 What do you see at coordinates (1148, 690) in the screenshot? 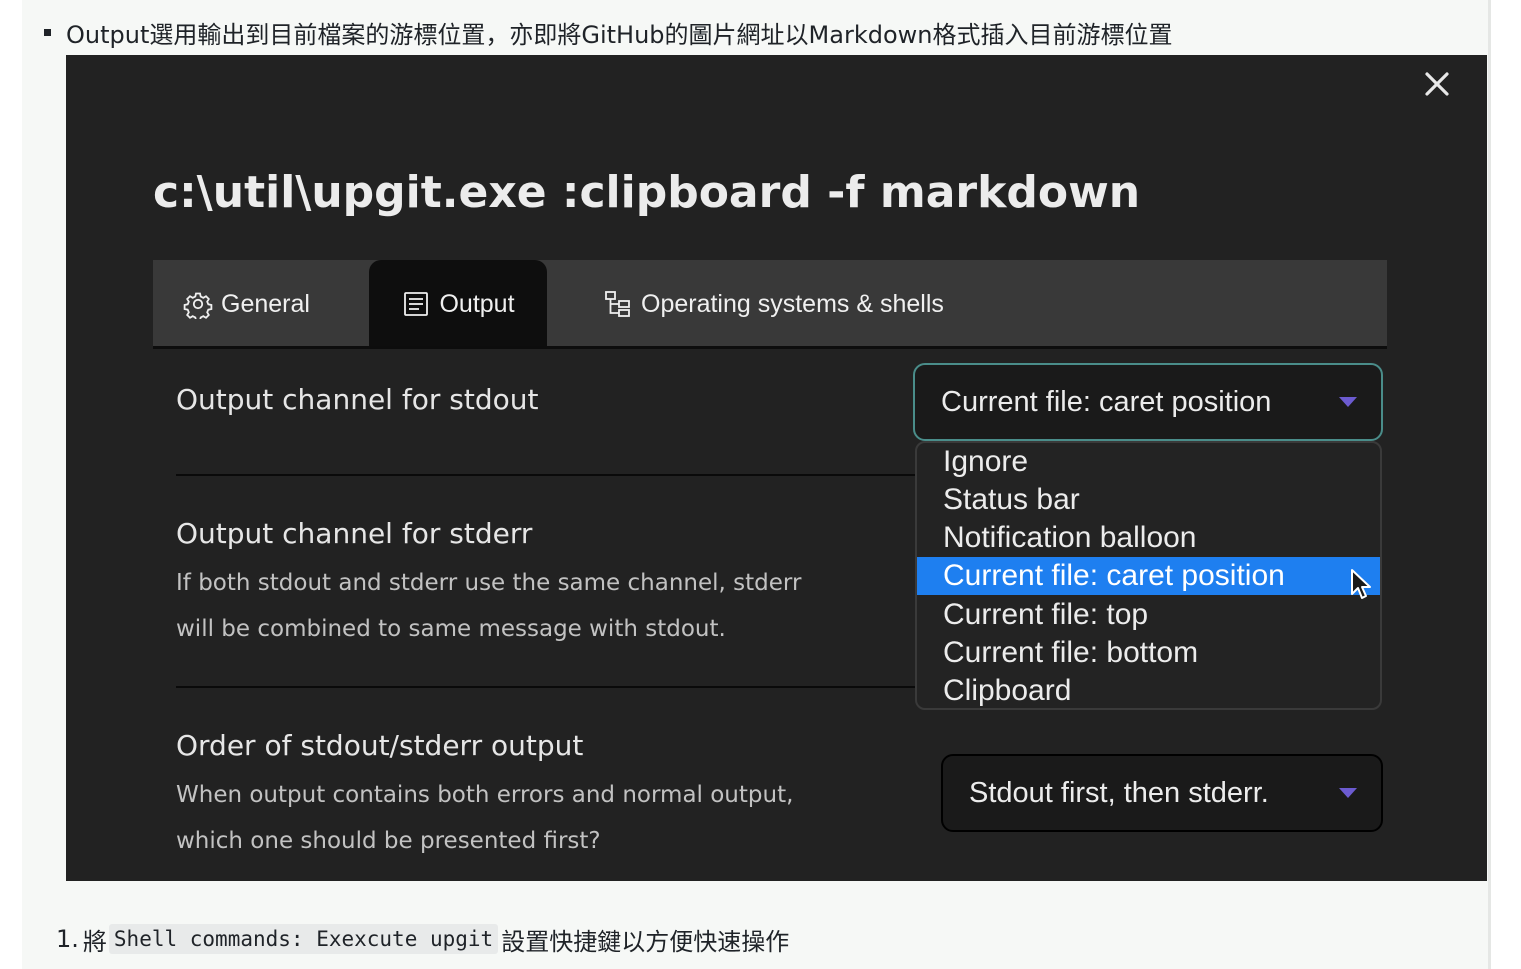
I see `dropdown-option-clipboard: Clipboard` at bounding box center [1148, 690].